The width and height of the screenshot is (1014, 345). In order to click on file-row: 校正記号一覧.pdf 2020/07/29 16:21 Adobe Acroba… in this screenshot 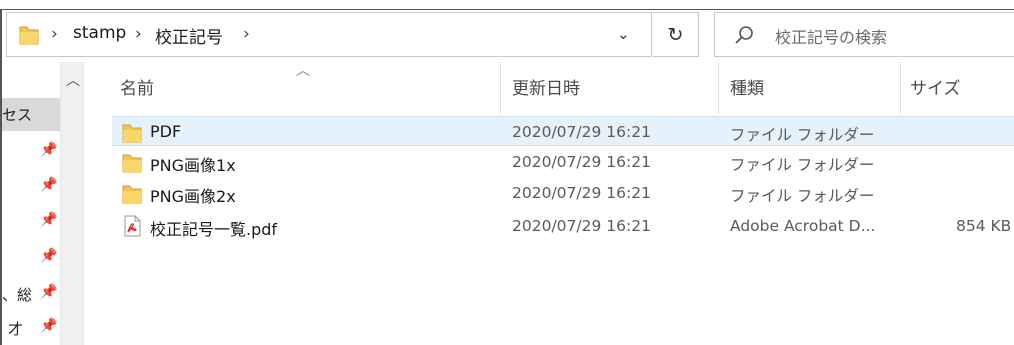, I will do `click(563, 226)`.